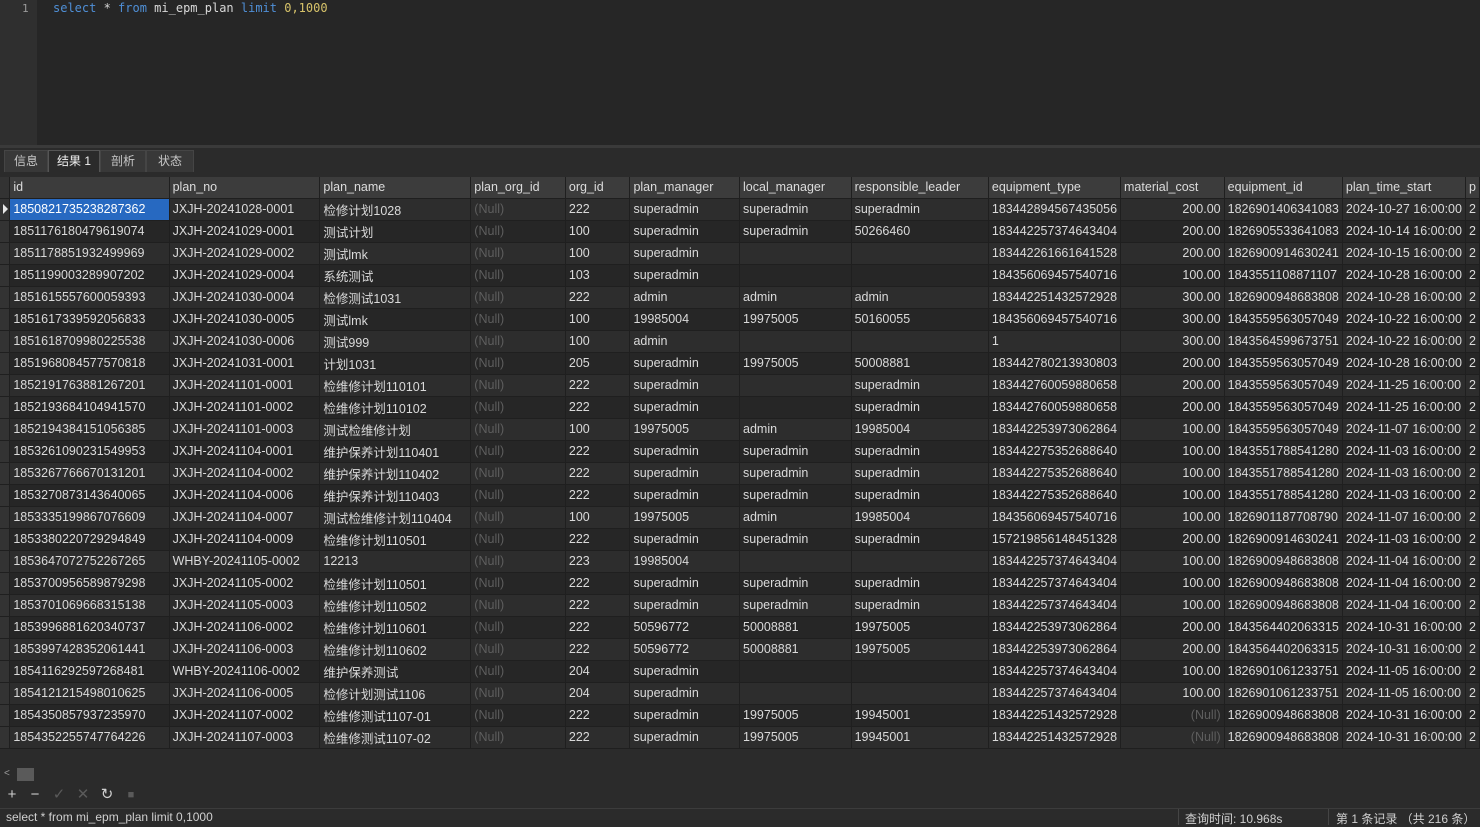 Image resolution: width=1480 pixels, height=827 pixels. I want to click on cell-plan-name: 检维修计划110501, so click(395, 539).